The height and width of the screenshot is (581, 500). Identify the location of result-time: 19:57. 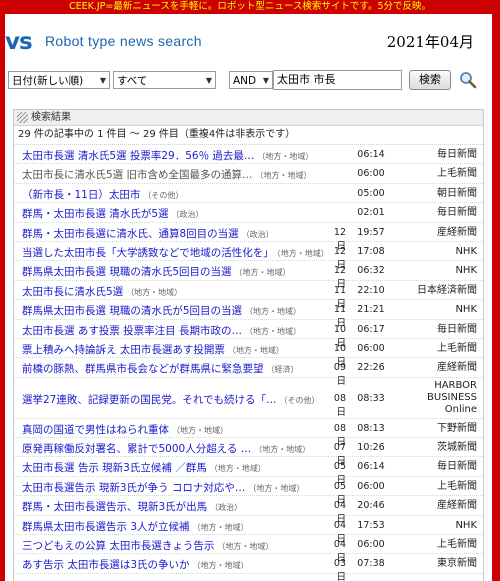
(371, 232).